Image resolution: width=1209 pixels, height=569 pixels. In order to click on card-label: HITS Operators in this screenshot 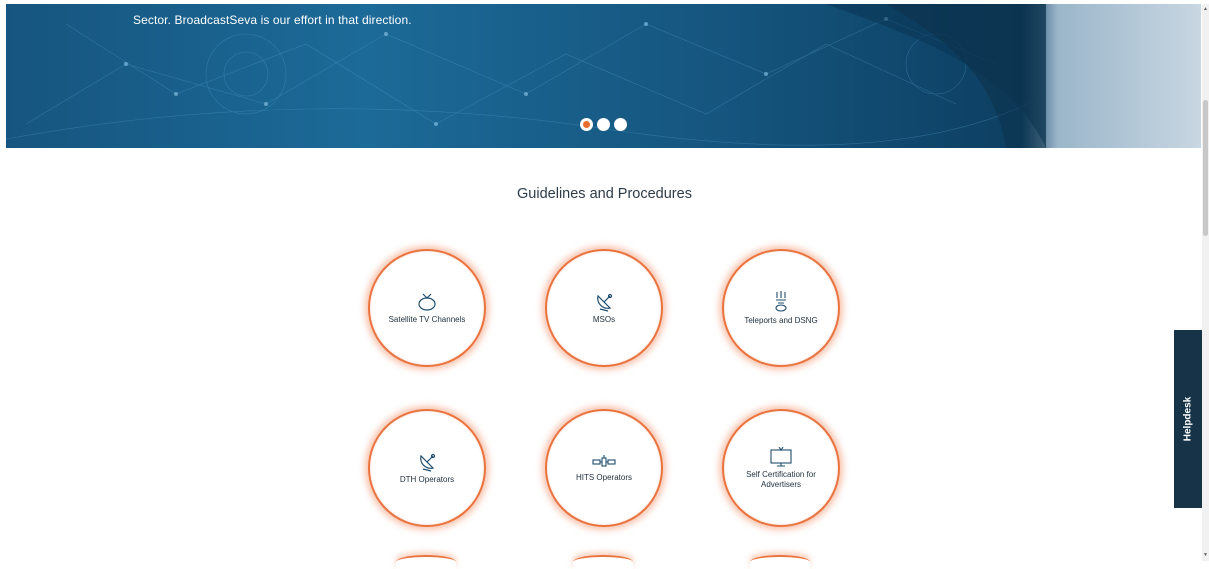, I will do `click(603, 477)`.